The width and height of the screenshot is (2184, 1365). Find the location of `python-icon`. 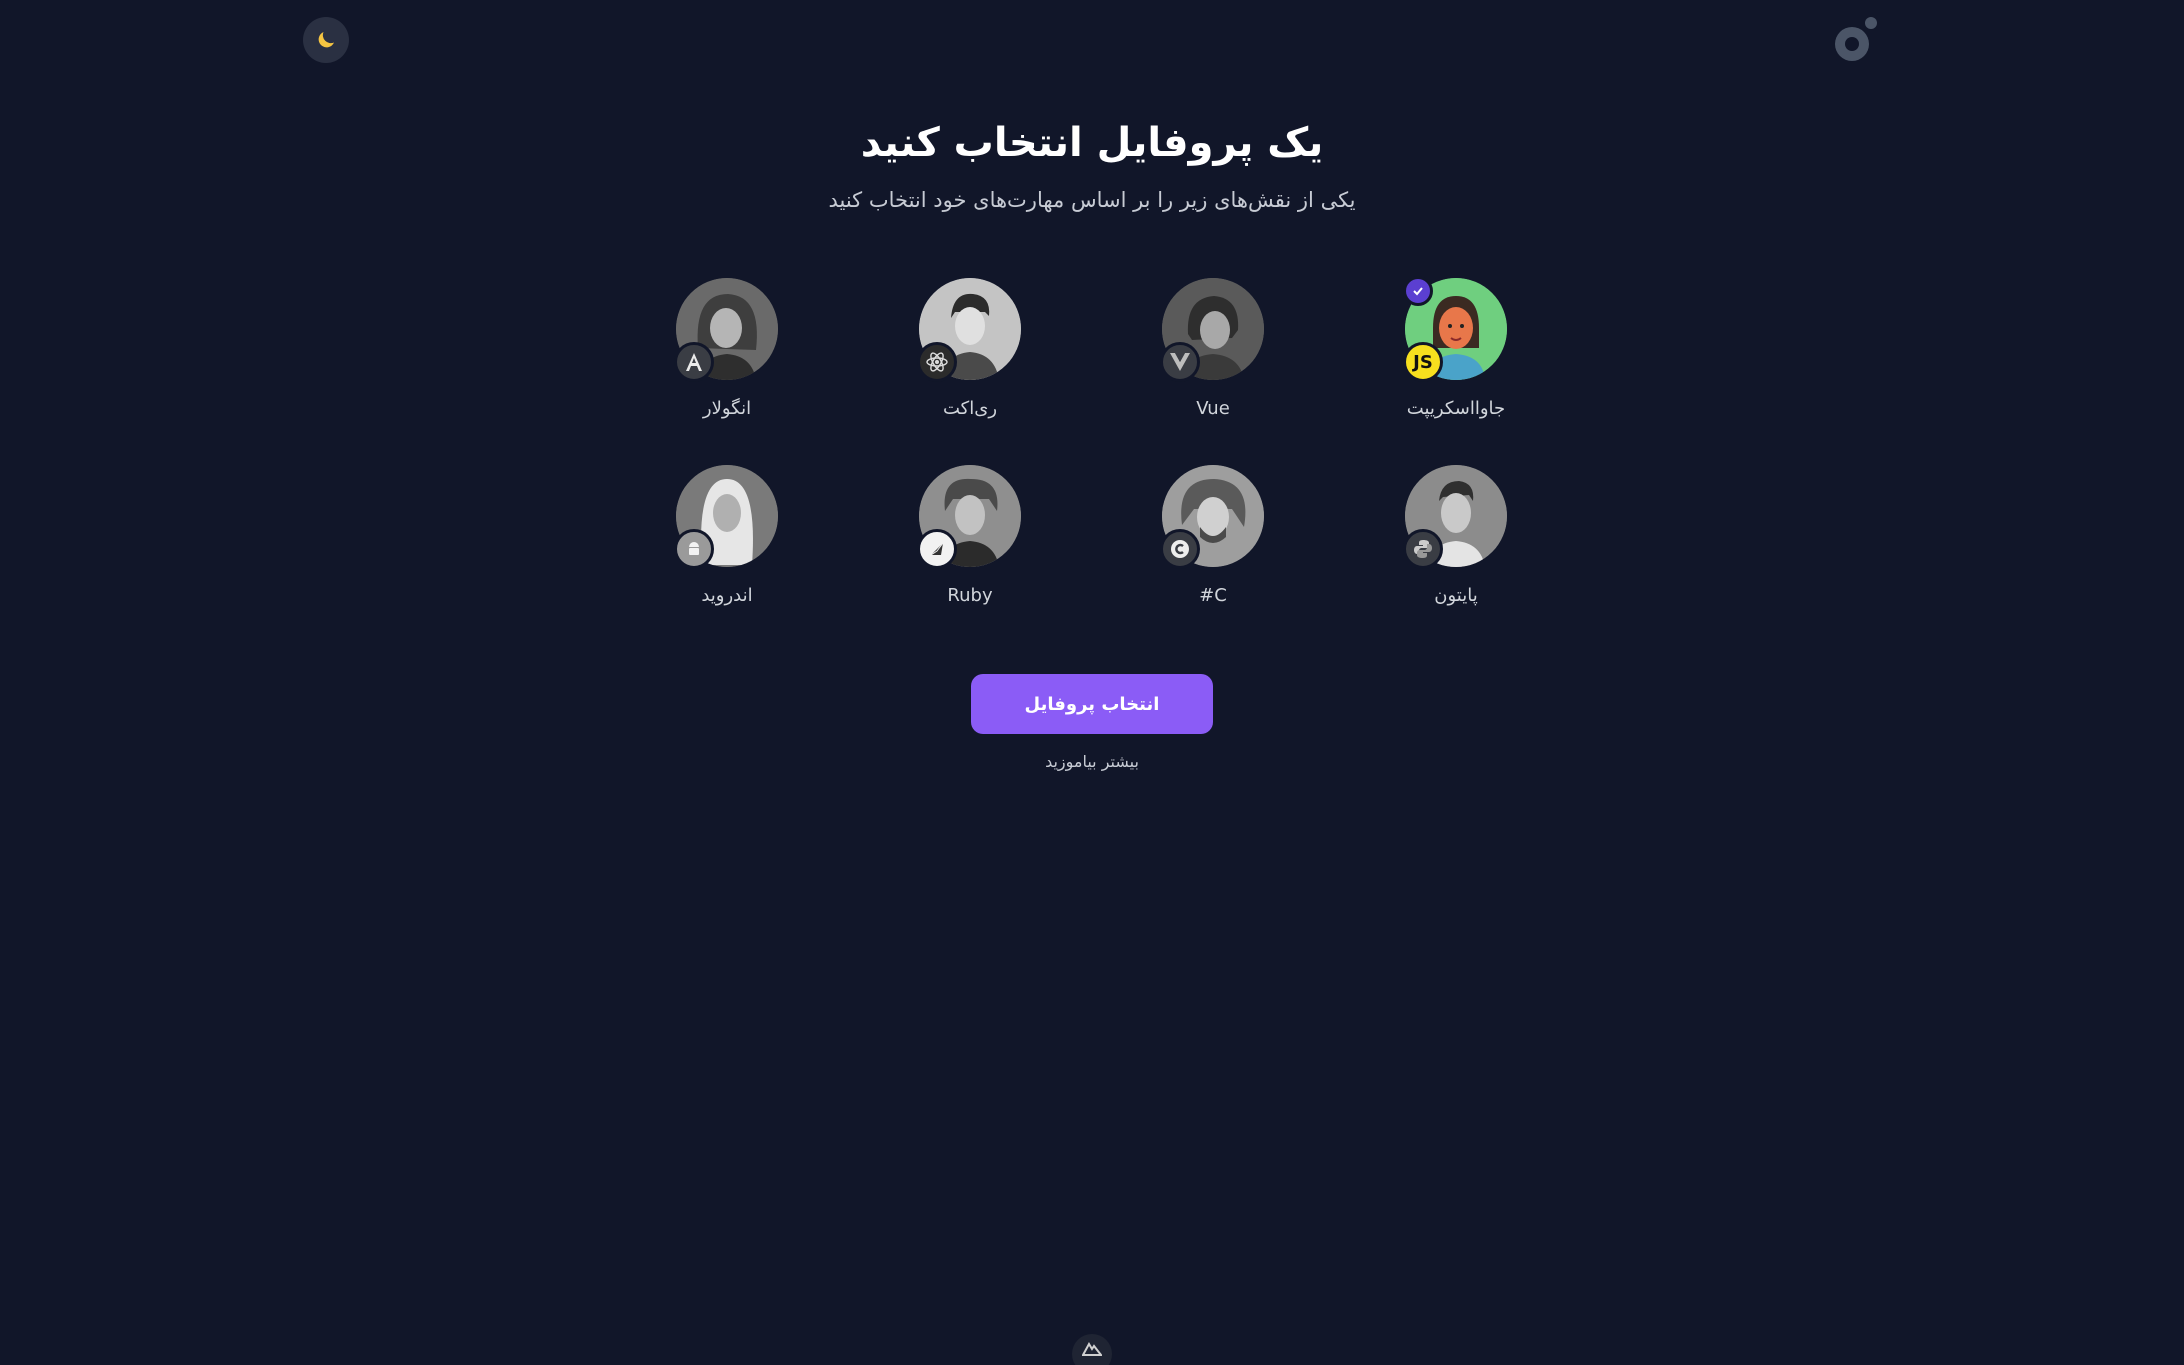

python-icon is located at coordinates (1423, 549).